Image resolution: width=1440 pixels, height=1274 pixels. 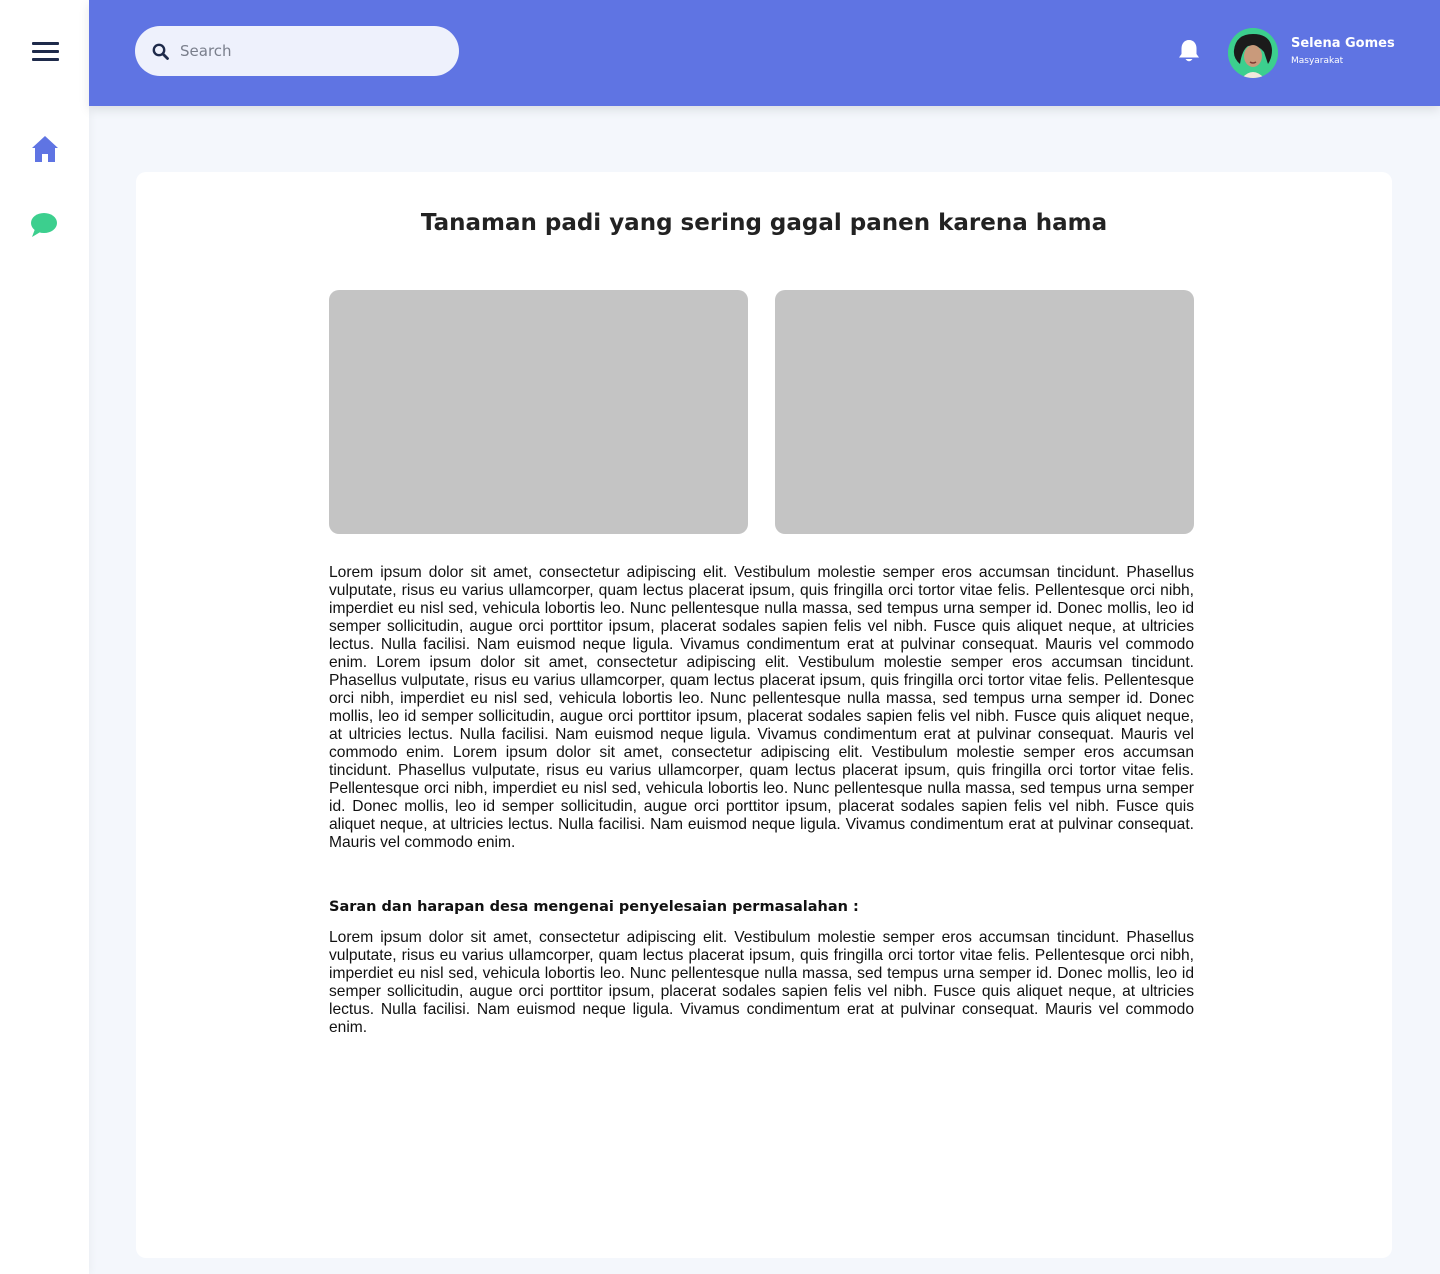 What do you see at coordinates (1253, 53) in the screenshot?
I see `avatar` at bounding box center [1253, 53].